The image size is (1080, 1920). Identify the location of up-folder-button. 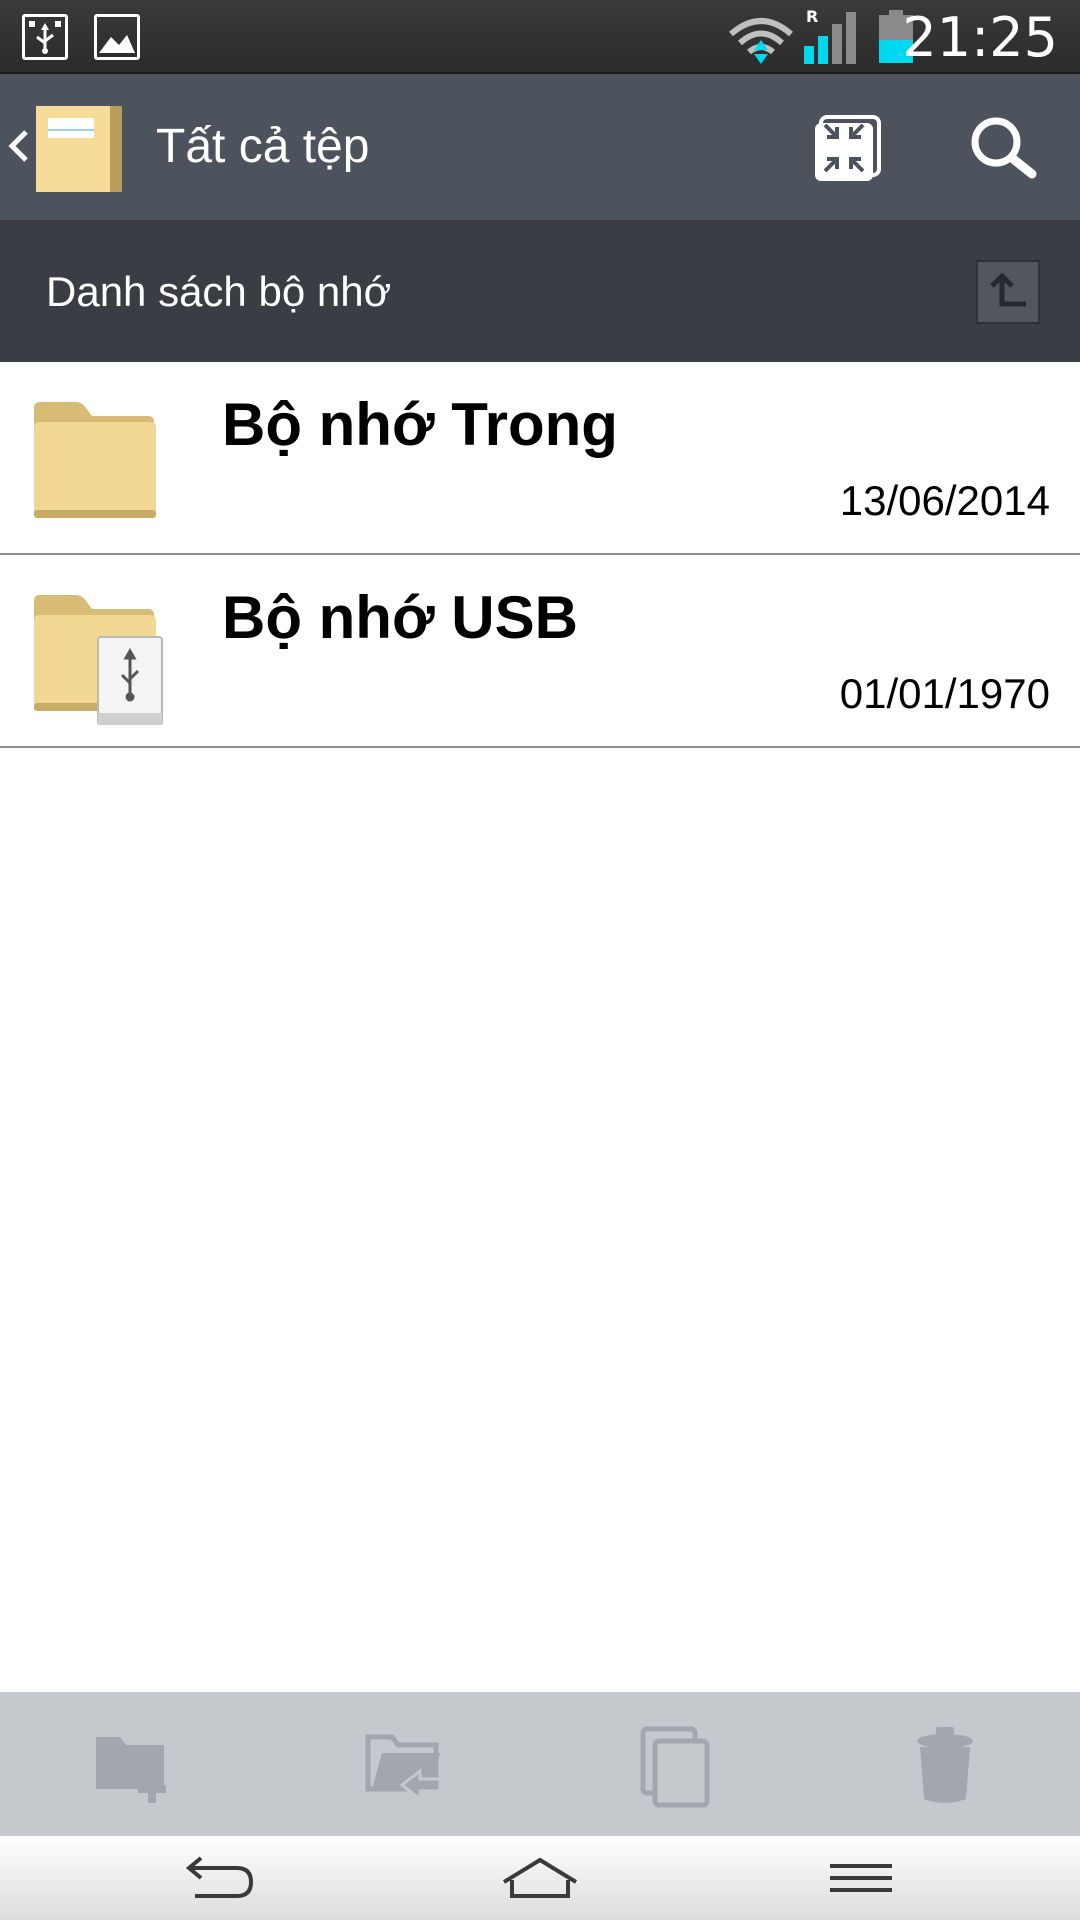
(1008, 292).